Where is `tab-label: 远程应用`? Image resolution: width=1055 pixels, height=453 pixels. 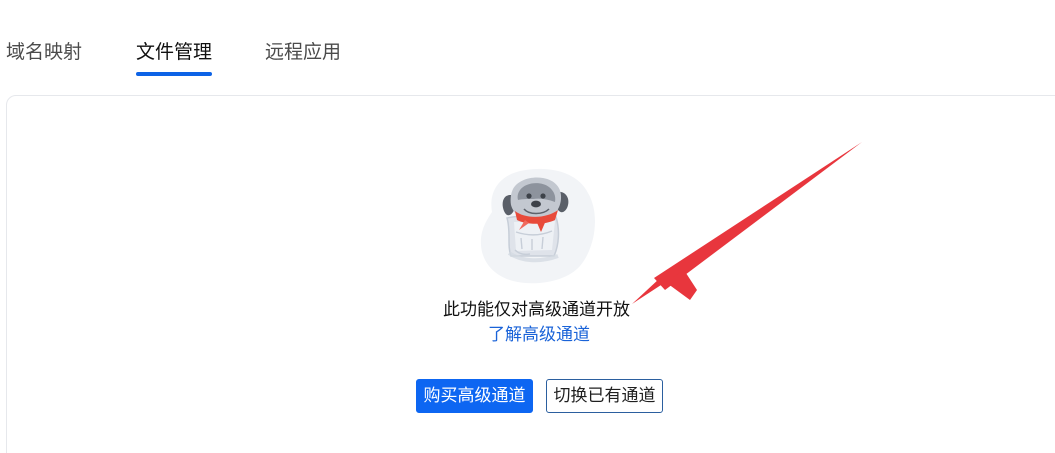
tab-label: 远程应用 is located at coordinates (303, 52).